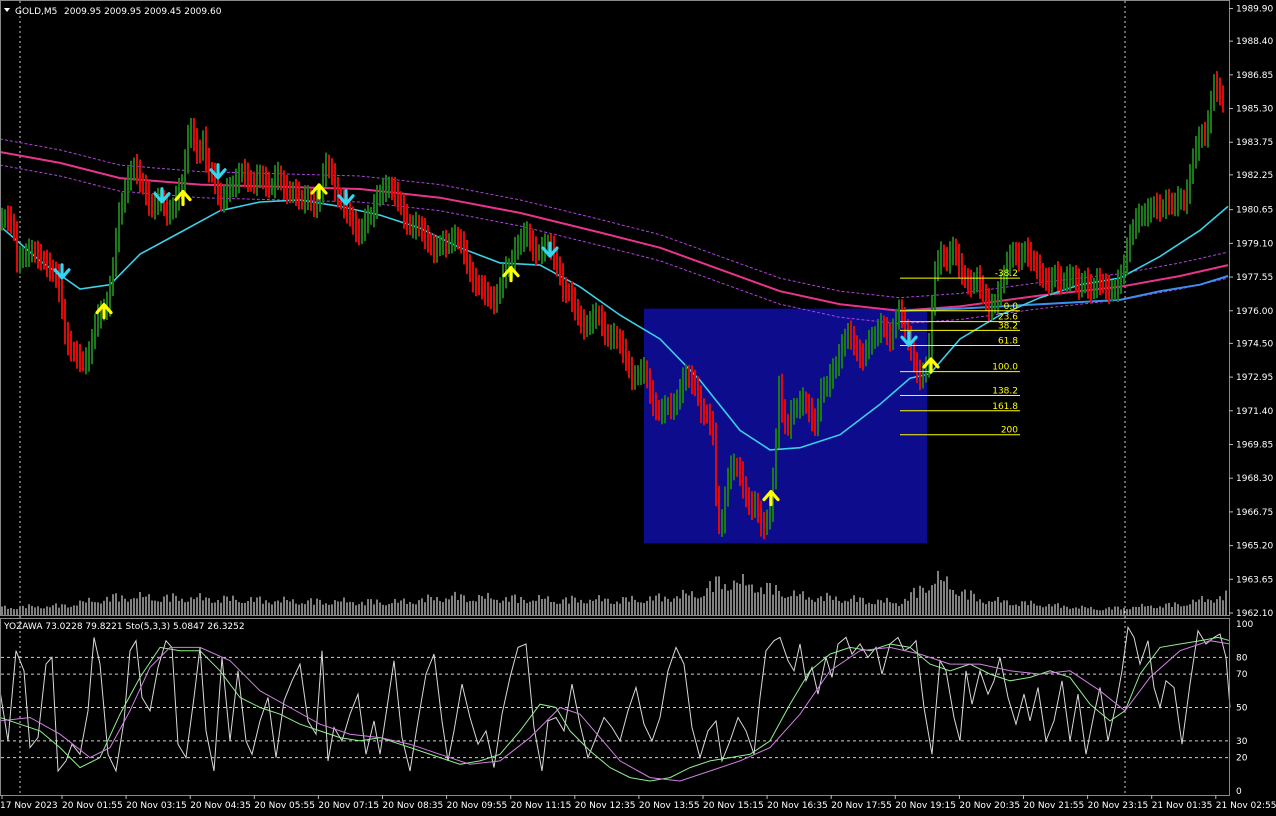 The width and height of the screenshot is (1276, 816). Describe the element at coordinates (1254, 312) in the screenshot. I see `price-axis-label: 1976.00` at that location.